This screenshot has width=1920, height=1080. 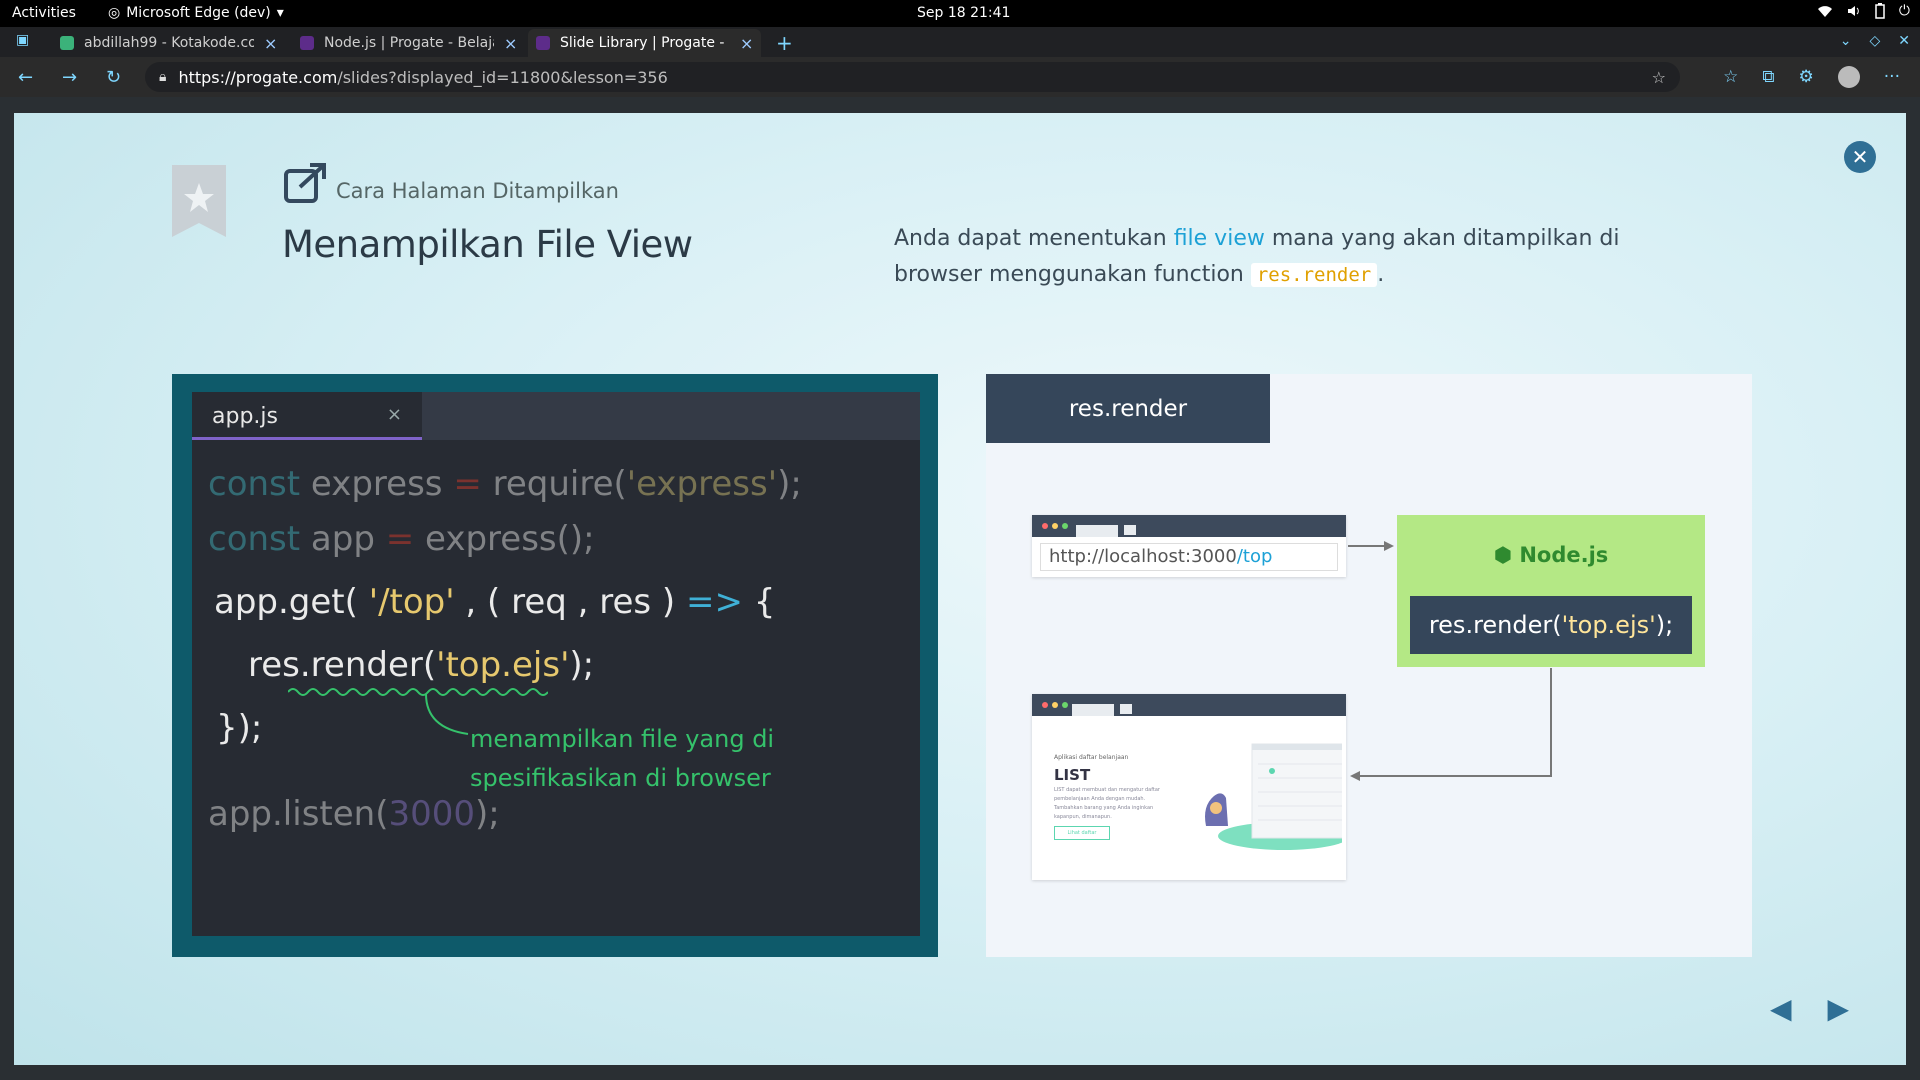 I want to click on file-tab: app.js ×, so click(x=307, y=416).